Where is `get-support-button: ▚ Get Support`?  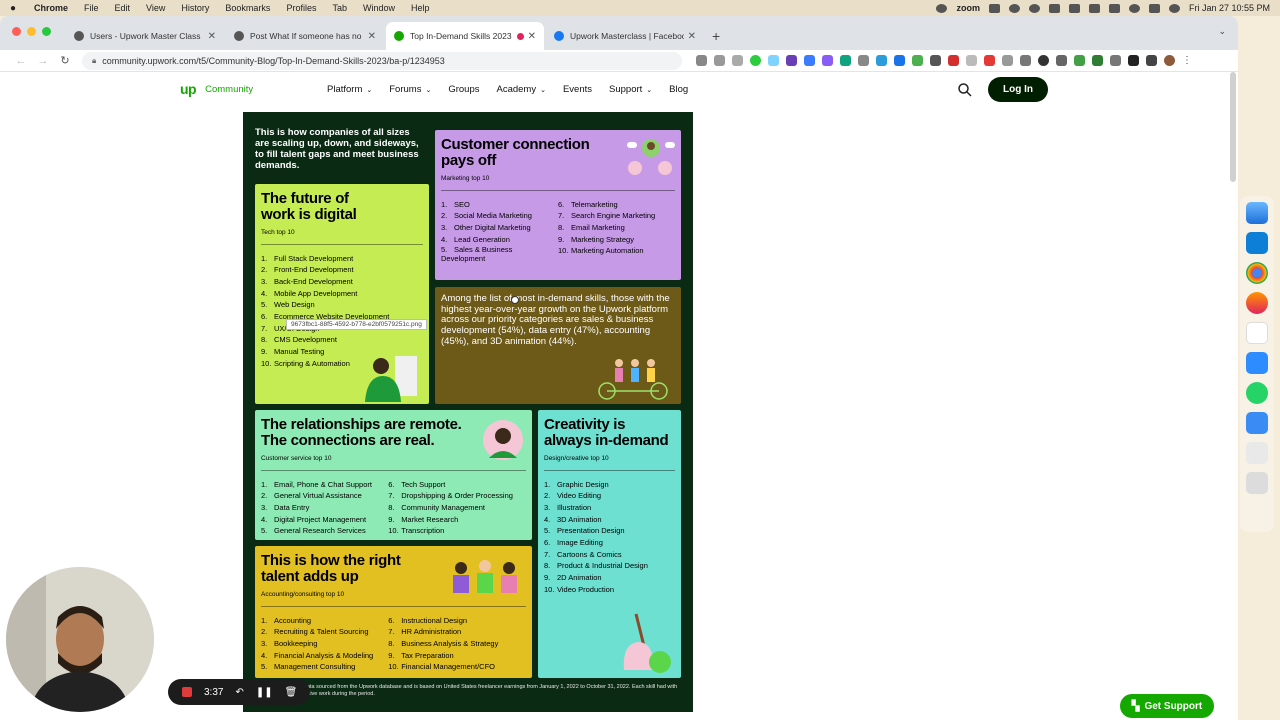
get-support-button: ▚ Get Support is located at coordinates (1167, 706).